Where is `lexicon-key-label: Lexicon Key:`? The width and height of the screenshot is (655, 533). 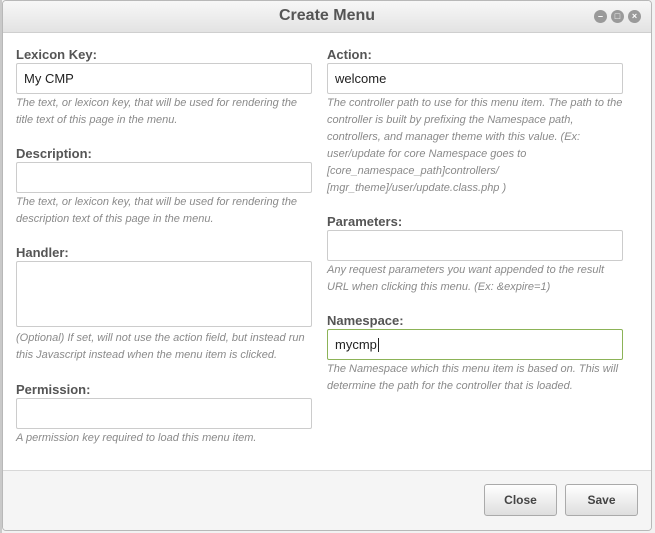
lexicon-key-label: Lexicon Key: is located at coordinates (56, 54).